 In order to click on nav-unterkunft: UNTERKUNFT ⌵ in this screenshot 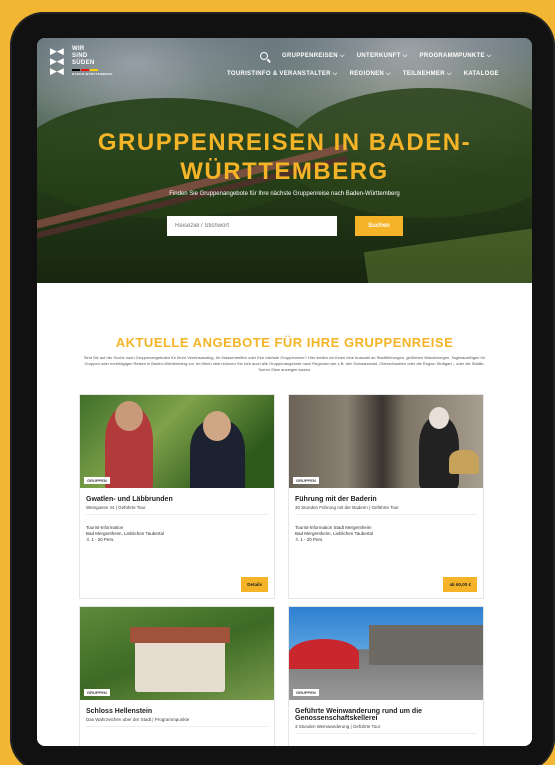, I will do `click(382, 56)`.